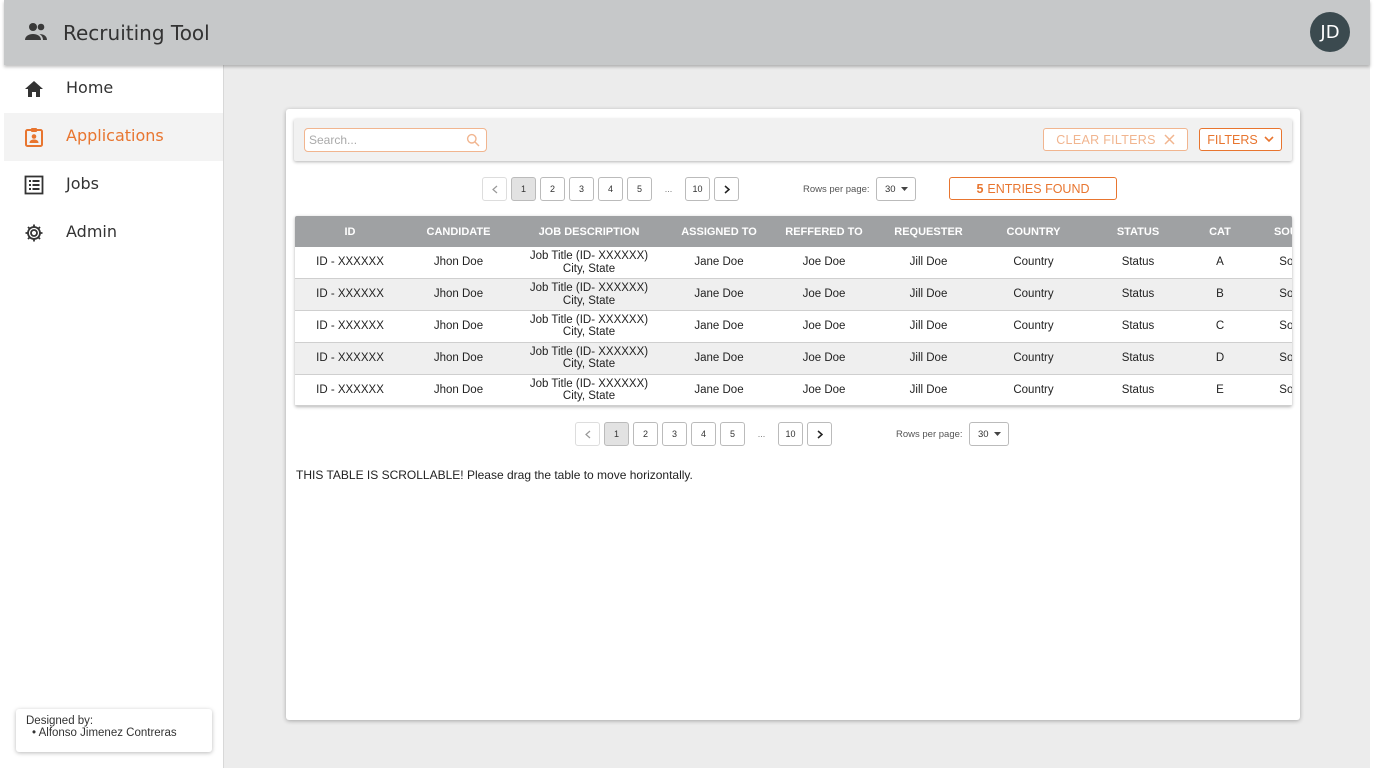 The width and height of the screenshot is (1374, 768). Describe the element at coordinates (104, 733) in the screenshot. I see `credits-name-line: • Alfonso Jimenez Contreras` at that location.